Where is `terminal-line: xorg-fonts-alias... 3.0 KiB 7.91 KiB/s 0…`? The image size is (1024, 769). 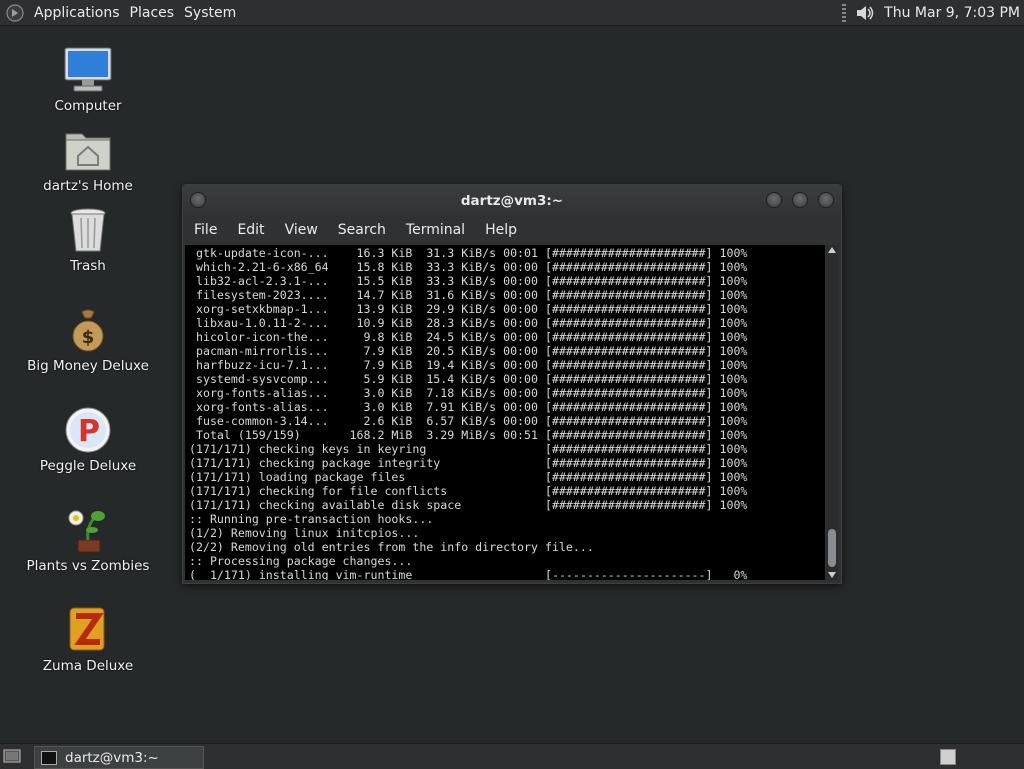
terminal-line: xorg-fonts-alias... 3.0 KiB 7.91 KiB/s 0… is located at coordinates (471, 407).